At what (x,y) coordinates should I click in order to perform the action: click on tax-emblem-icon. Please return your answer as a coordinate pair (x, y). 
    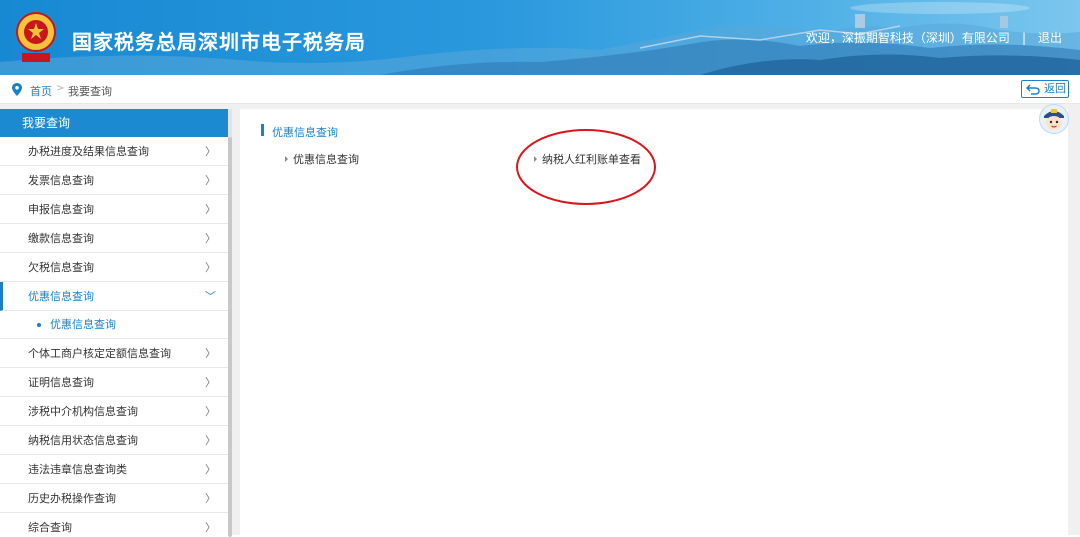
    Looking at the image, I should click on (36, 37).